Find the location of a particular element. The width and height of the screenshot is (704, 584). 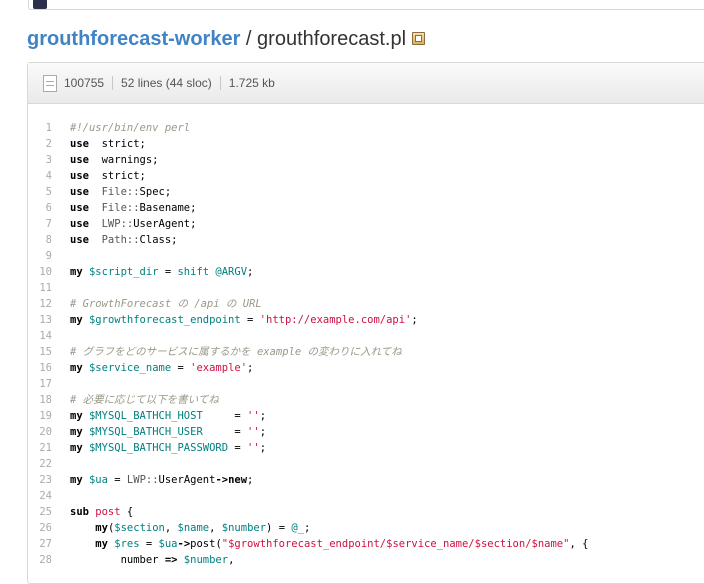

line-number: 24 is located at coordinates (49, 496).